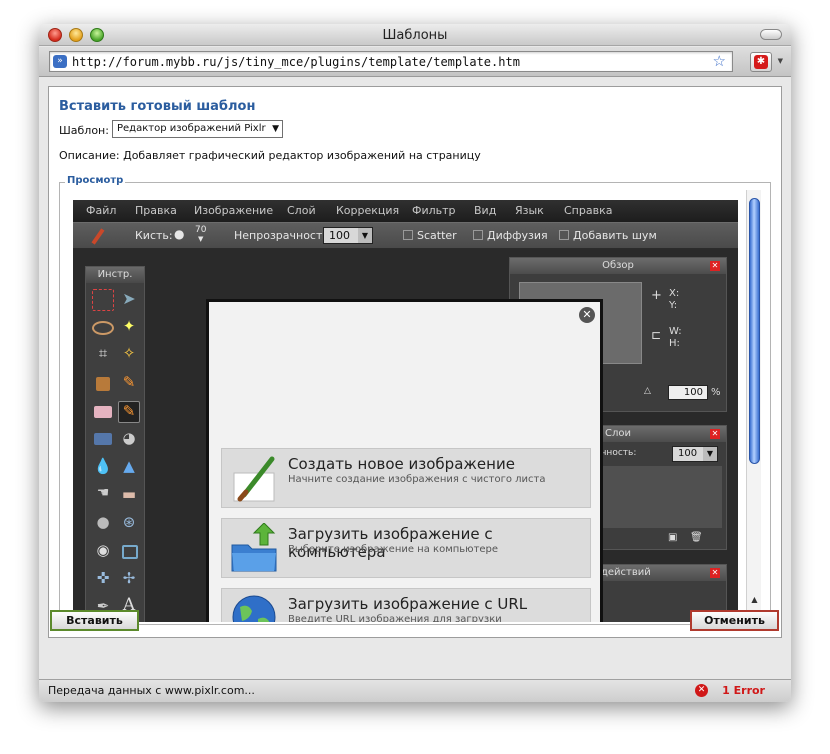 Image resolution: width=830 pixels, height=754 pixels. I want to click on opacity-combo: 100 ▼, so click(348, 235).